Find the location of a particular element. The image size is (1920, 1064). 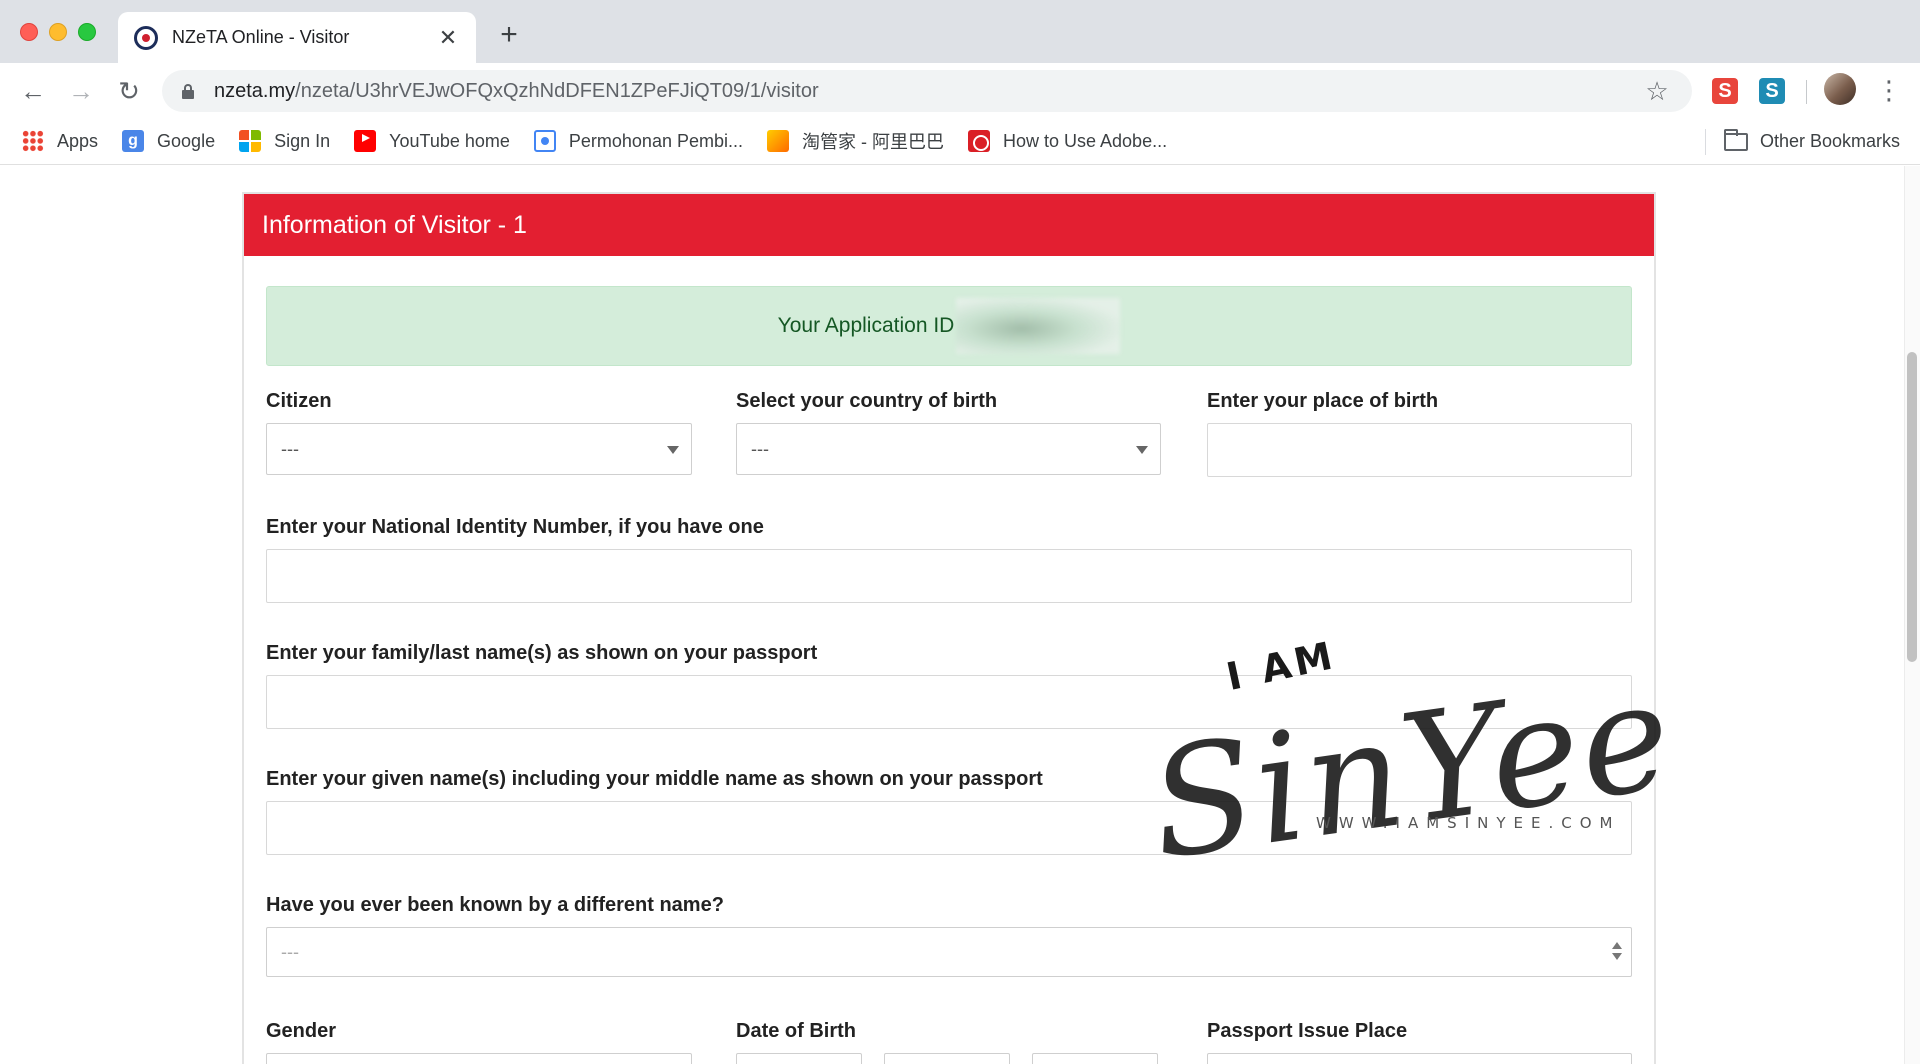

application-id-text: Your Application ID is located at coordinates (866, 325).